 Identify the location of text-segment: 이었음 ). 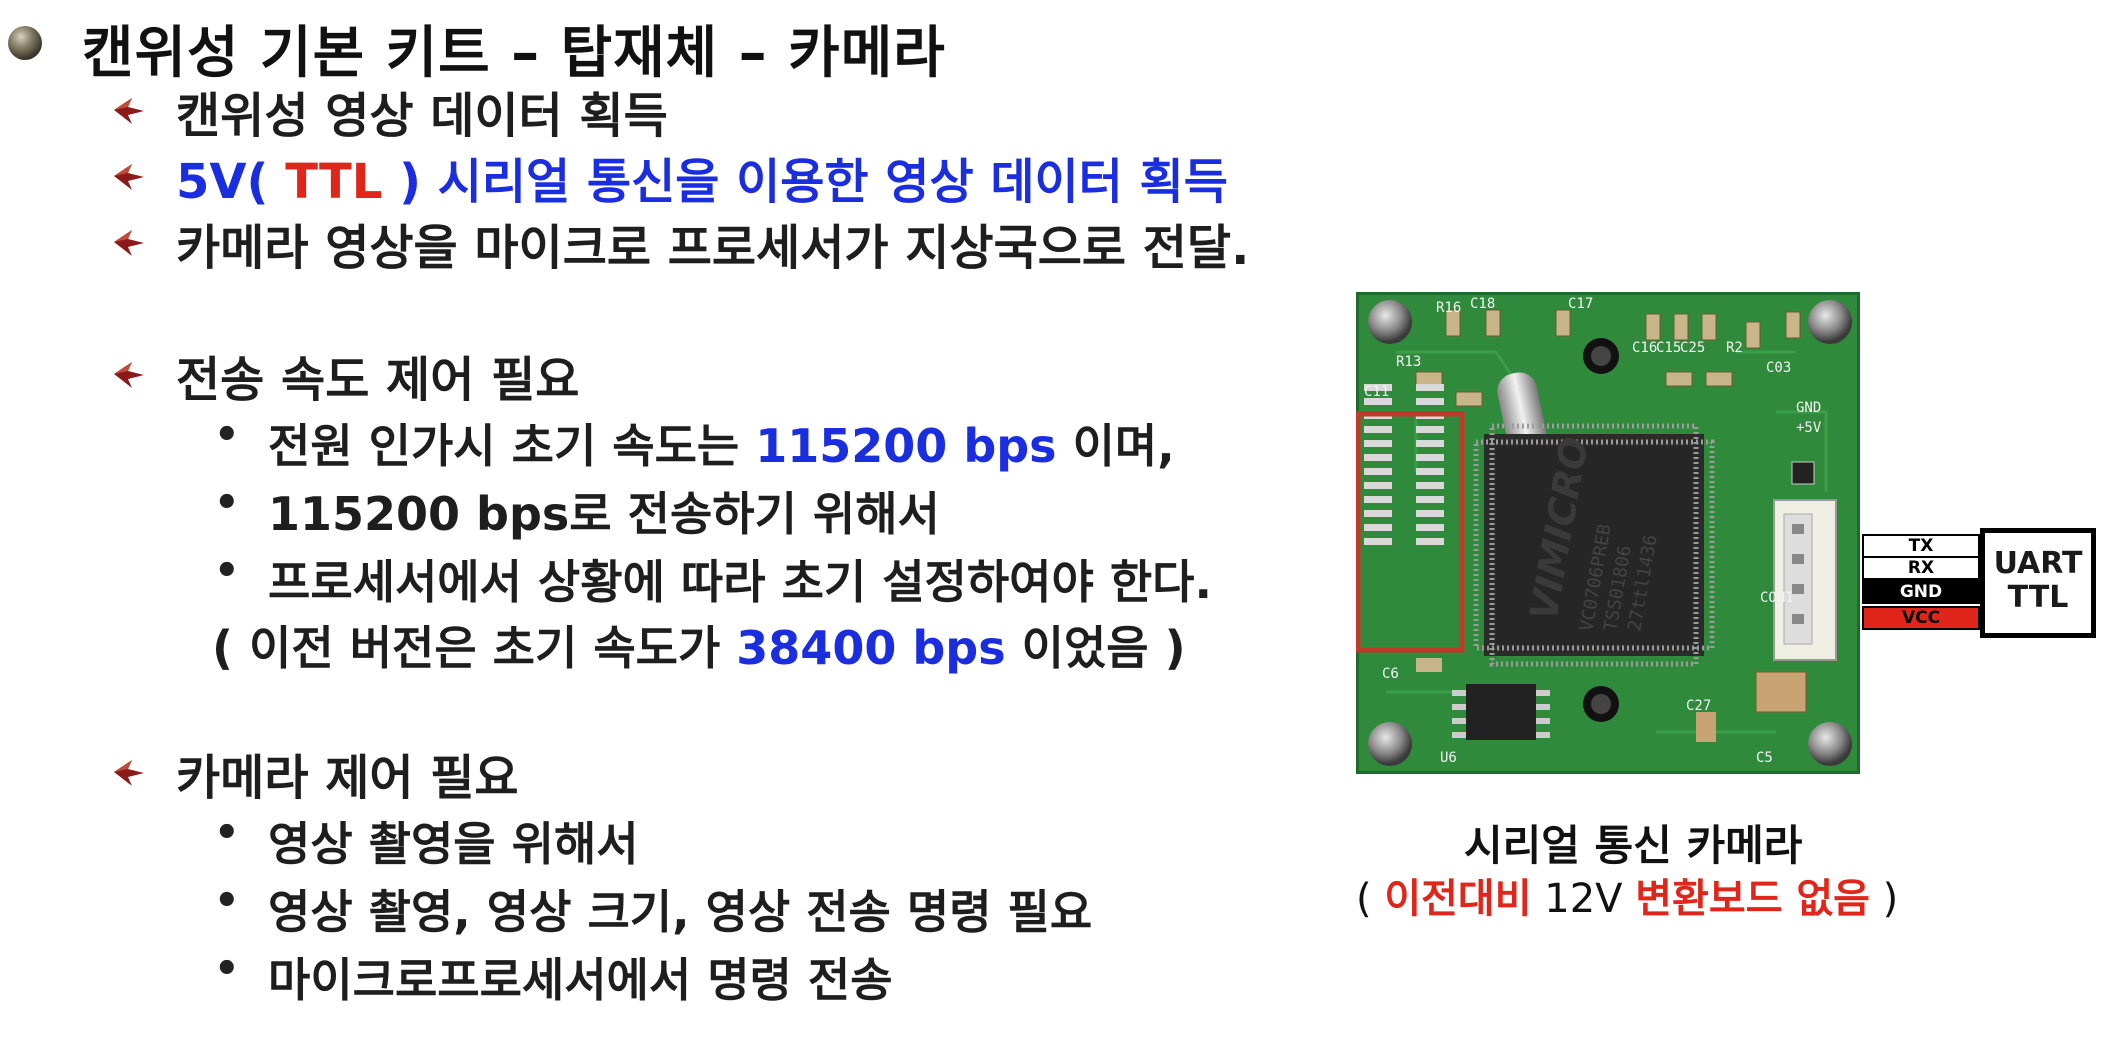
(1095, 648).